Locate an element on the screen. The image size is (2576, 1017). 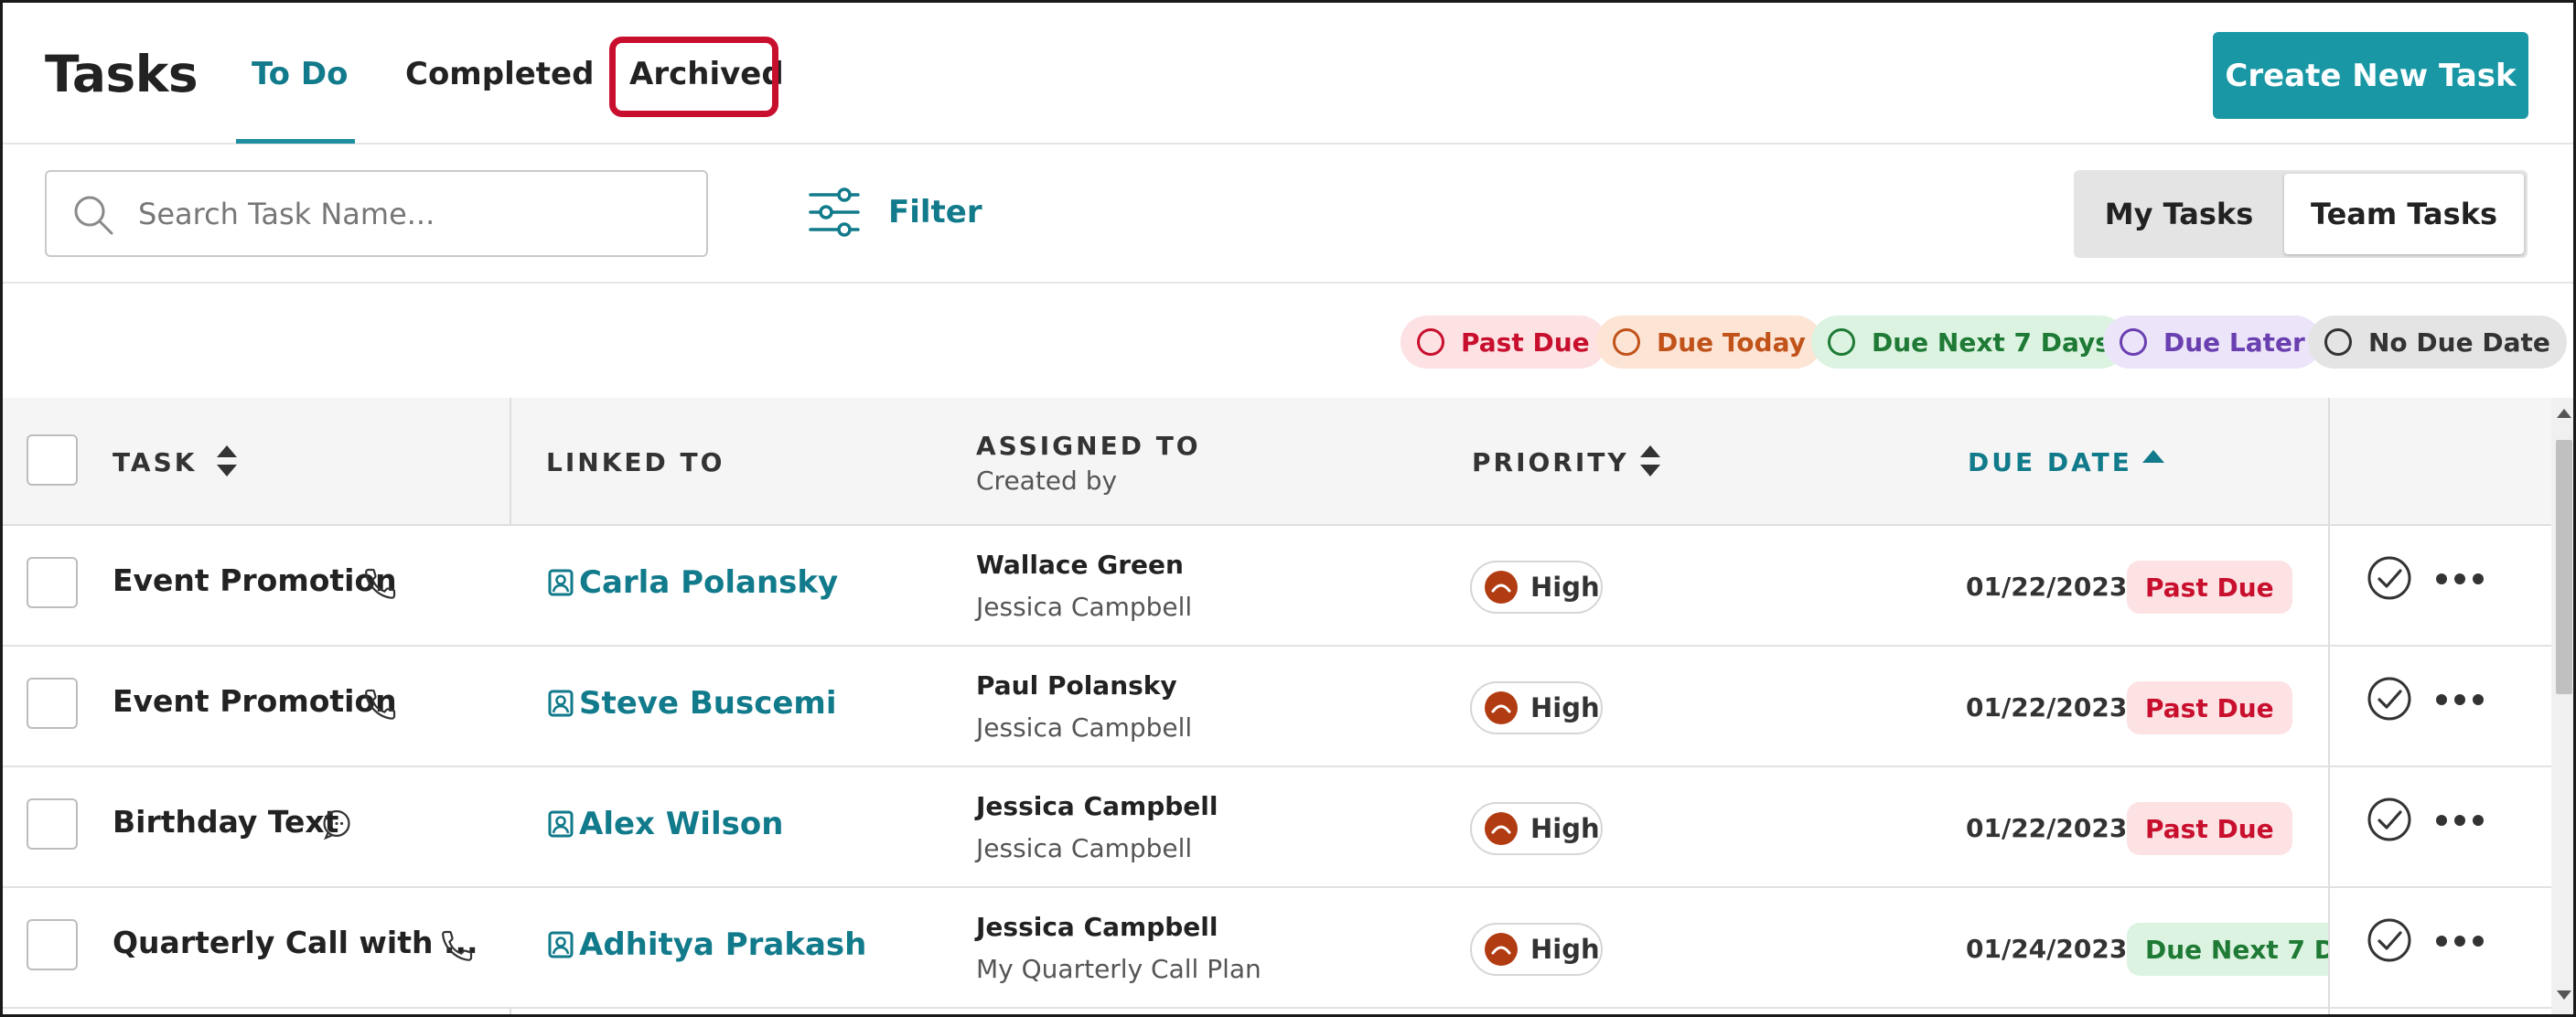
column-subheader-created-by: Created by is located at coordinates (1047, 481).